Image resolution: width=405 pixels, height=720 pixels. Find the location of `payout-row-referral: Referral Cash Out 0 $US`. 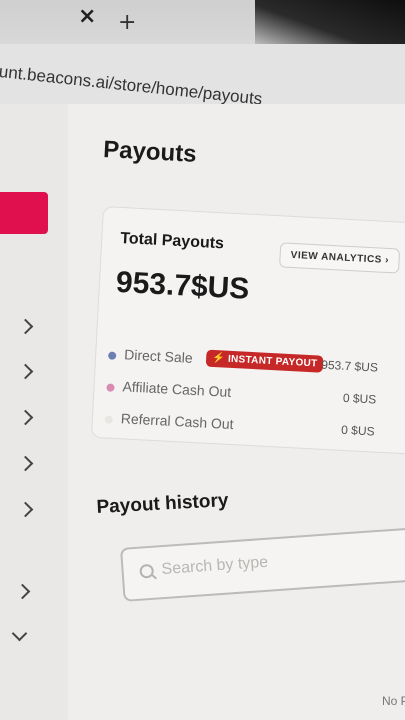

payout-row-referral: Referral Cash Out 0 $US is located at coordinates (239, 426).